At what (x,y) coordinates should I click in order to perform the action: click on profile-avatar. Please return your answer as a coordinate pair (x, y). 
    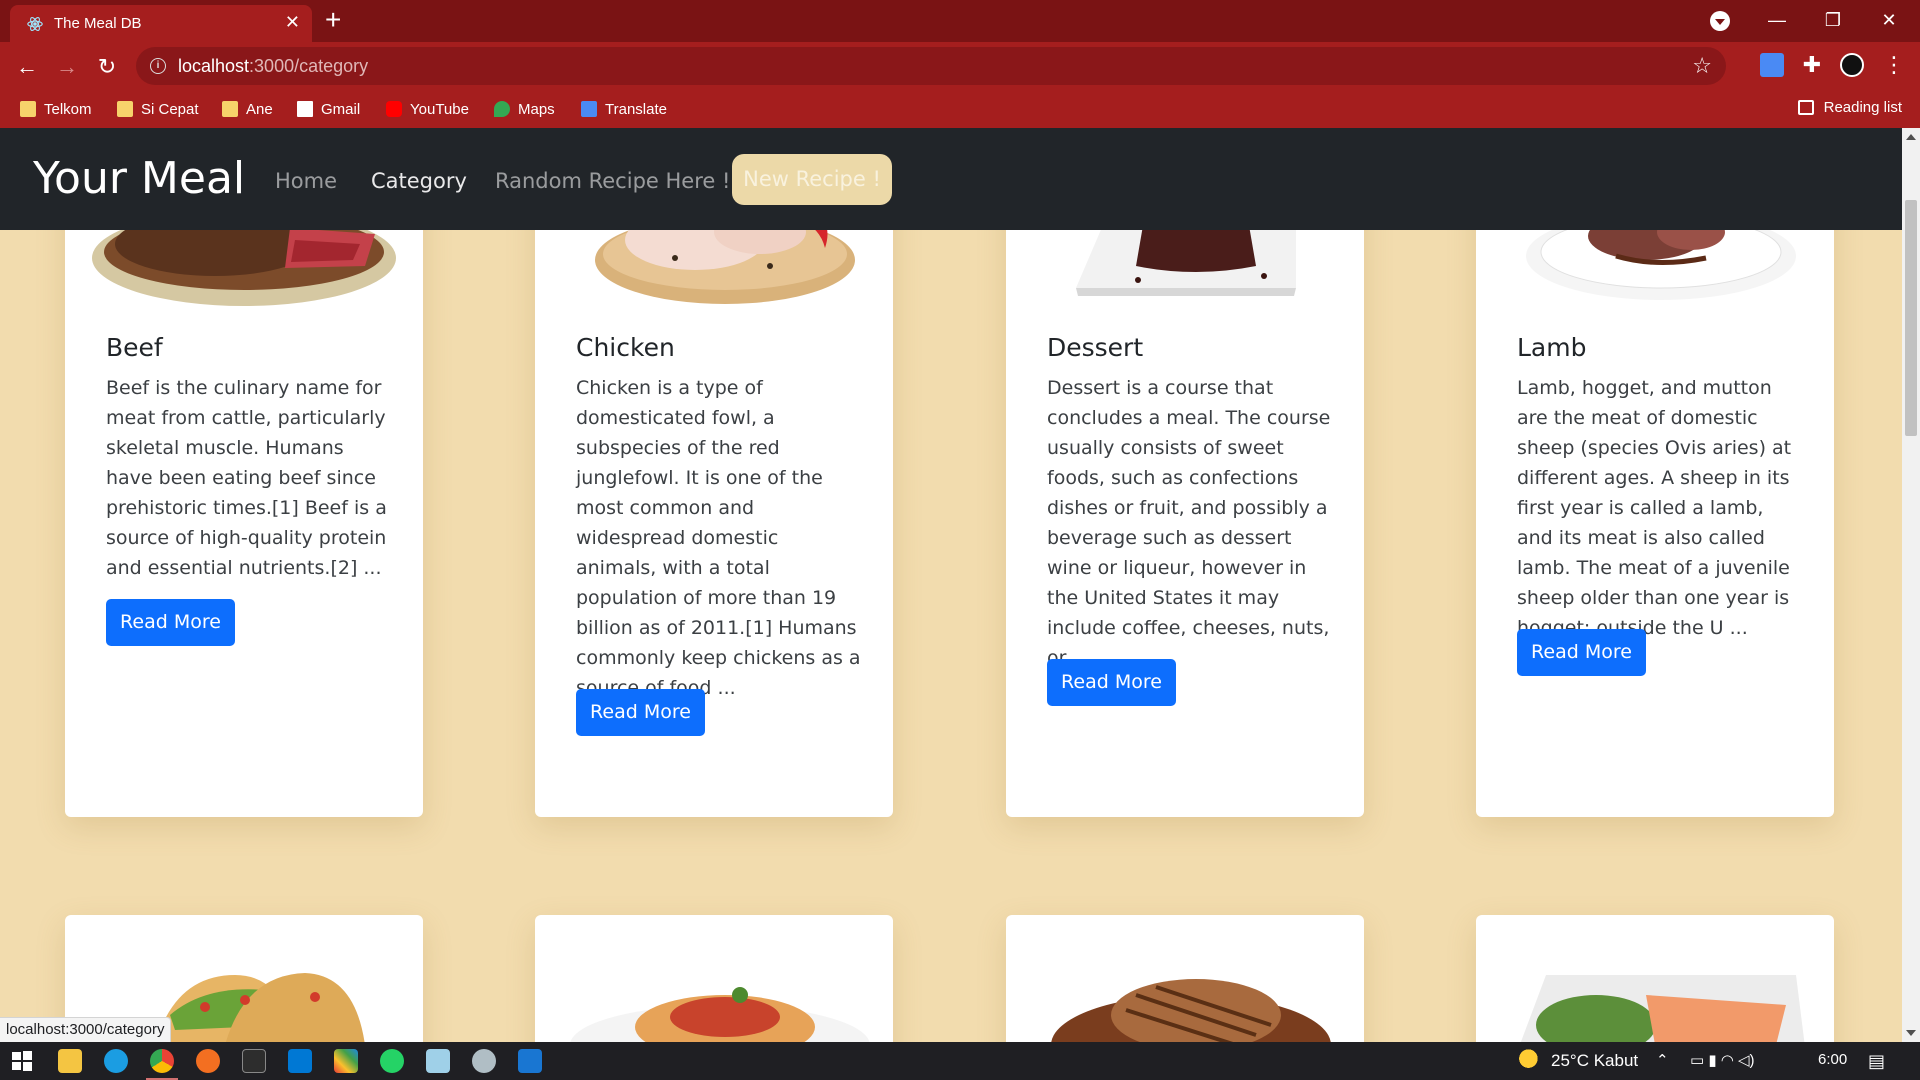
    Looking at the image, I should click on (1852, 65).